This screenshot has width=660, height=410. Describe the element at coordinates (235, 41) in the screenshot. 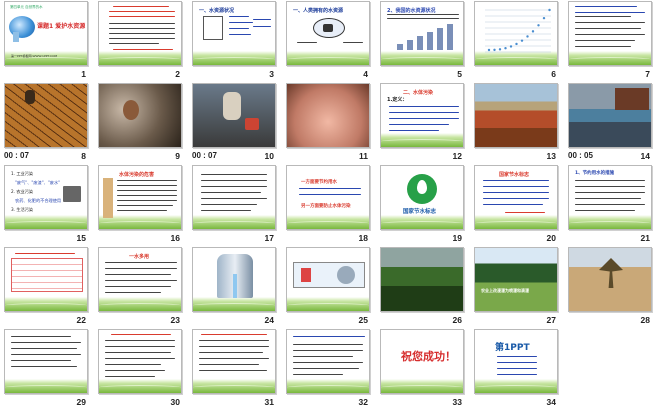

I see `slide-thumbnail-3: 一、水资源状况 3` at that location.